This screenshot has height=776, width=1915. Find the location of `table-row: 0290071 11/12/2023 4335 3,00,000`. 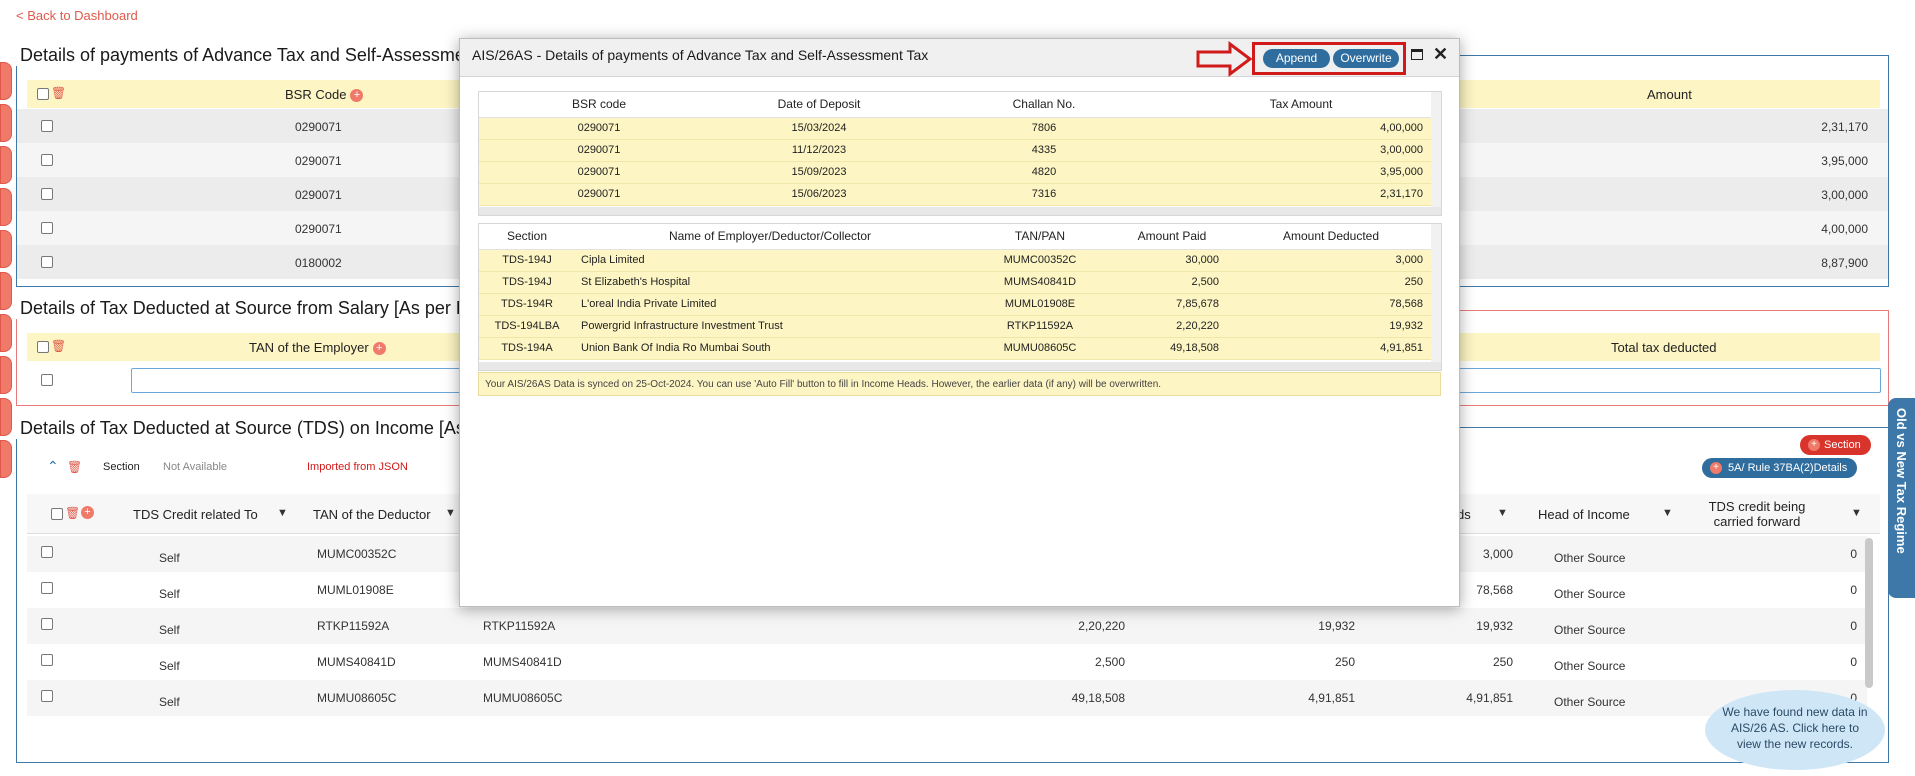

table-row: 0290071 11/12/2023 4335 3,00,000 is located at coordinates (956, 150).